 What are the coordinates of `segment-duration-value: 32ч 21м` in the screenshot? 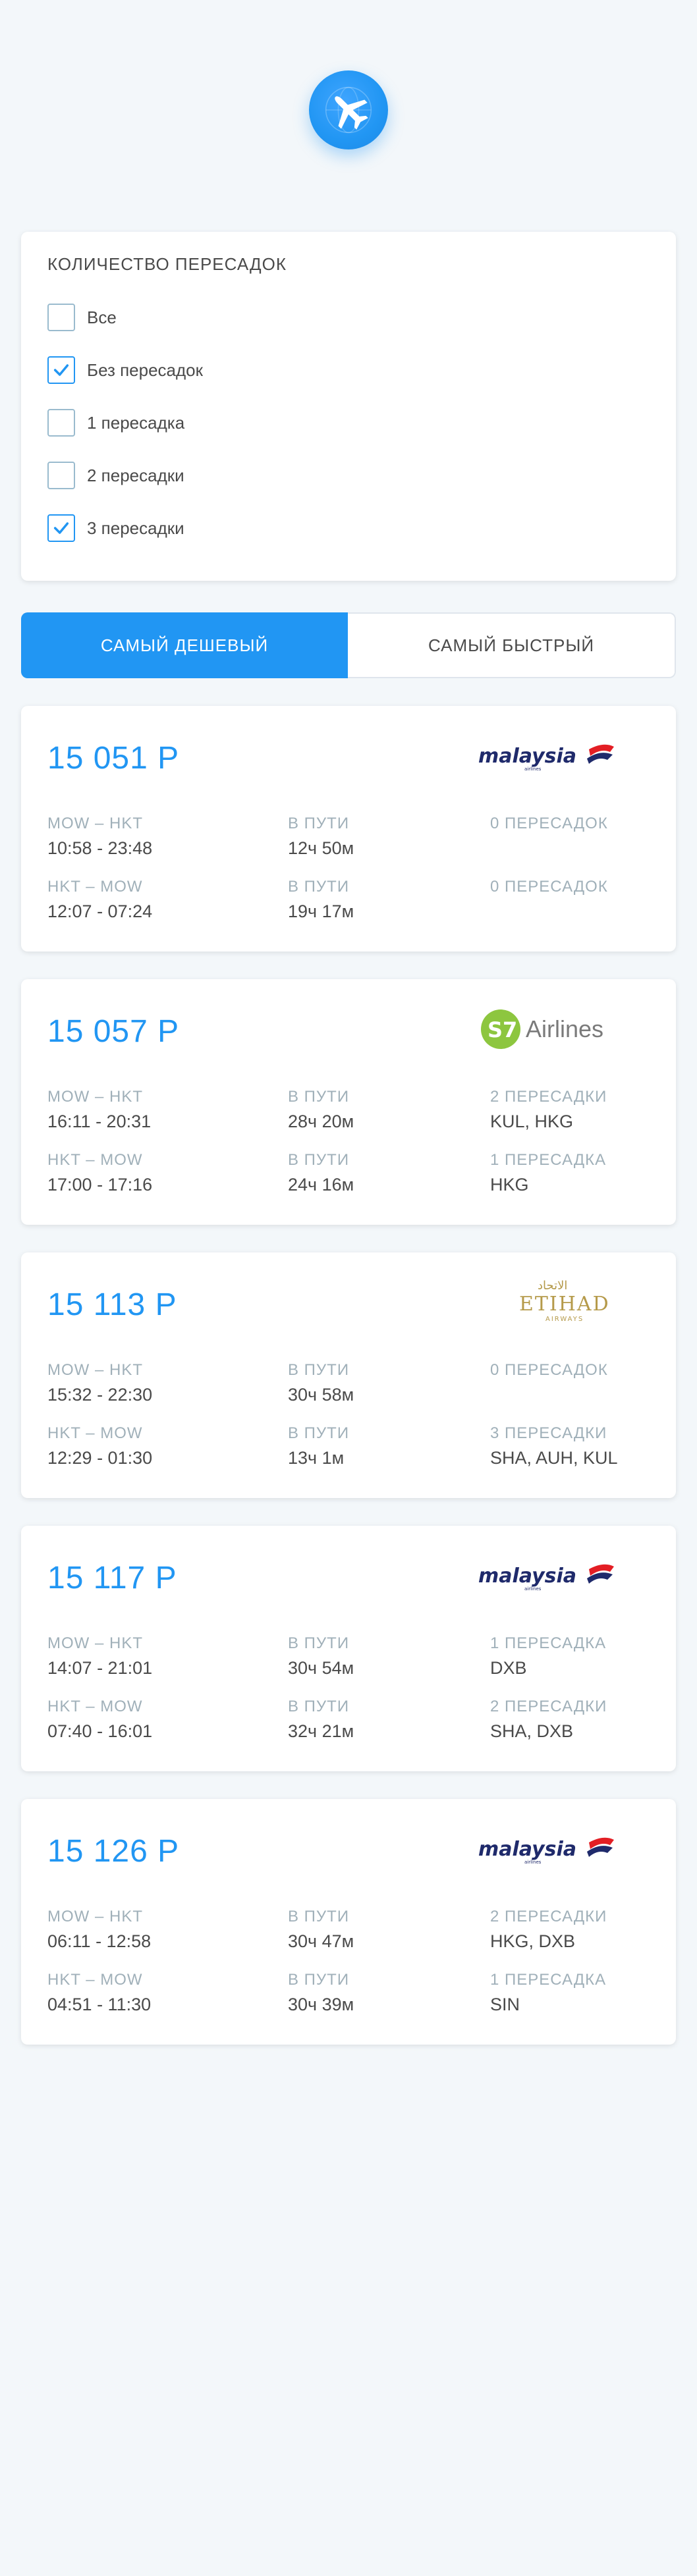 It's located at (321, 1731).